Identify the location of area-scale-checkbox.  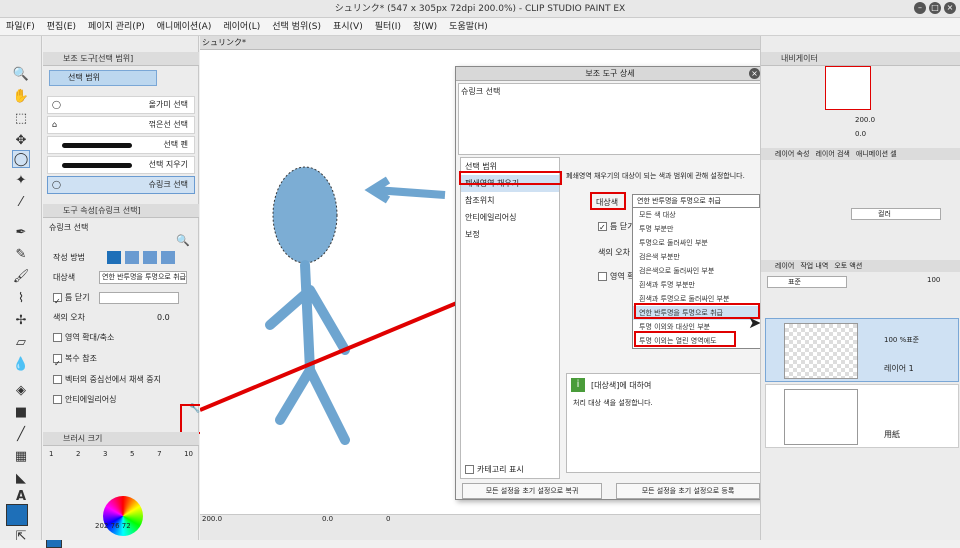
(57, 337).